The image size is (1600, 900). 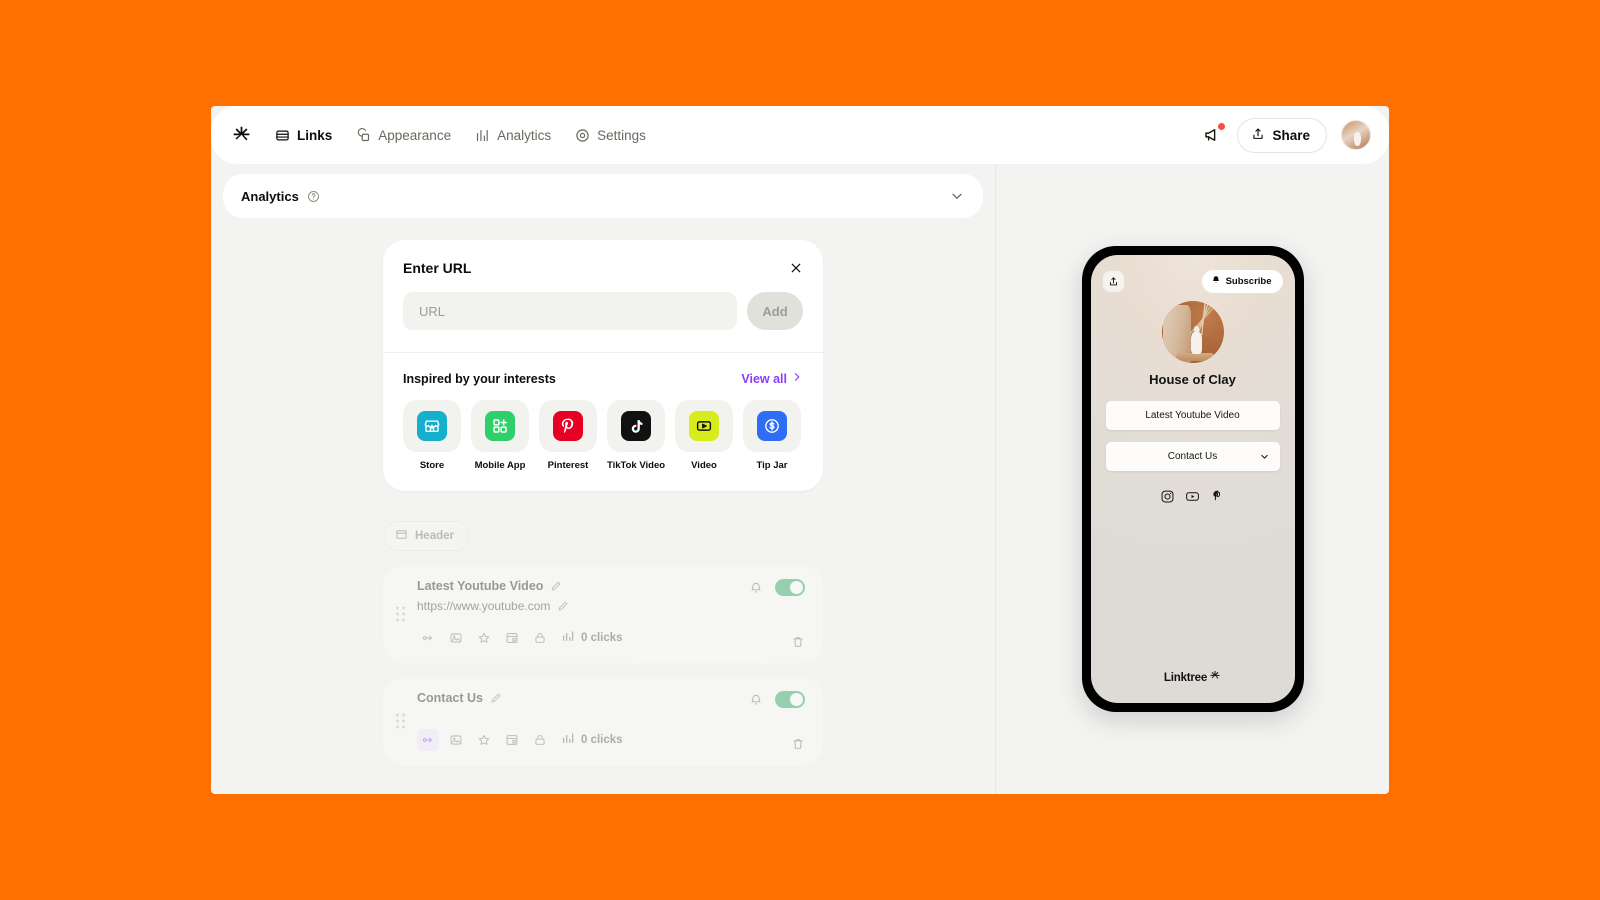 I want to click on interest-label-store: Store, so click(x=432, y=465).